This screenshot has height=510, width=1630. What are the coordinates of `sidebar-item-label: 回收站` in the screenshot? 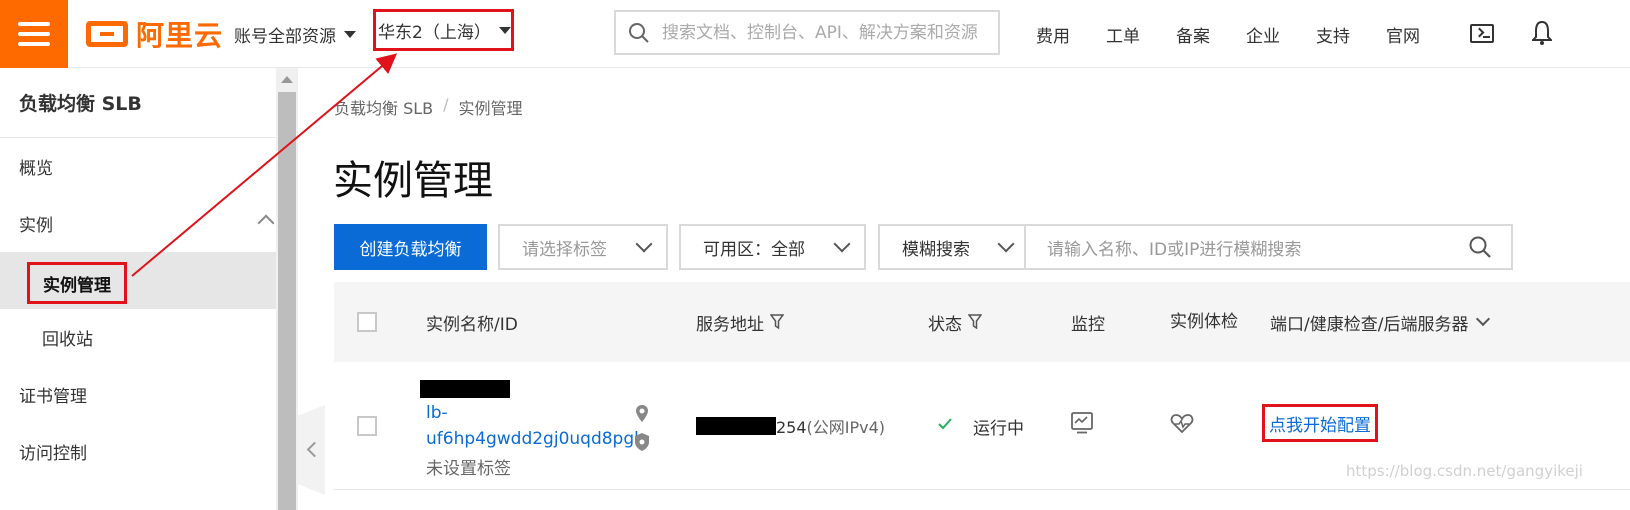 It's located at (67, 340).